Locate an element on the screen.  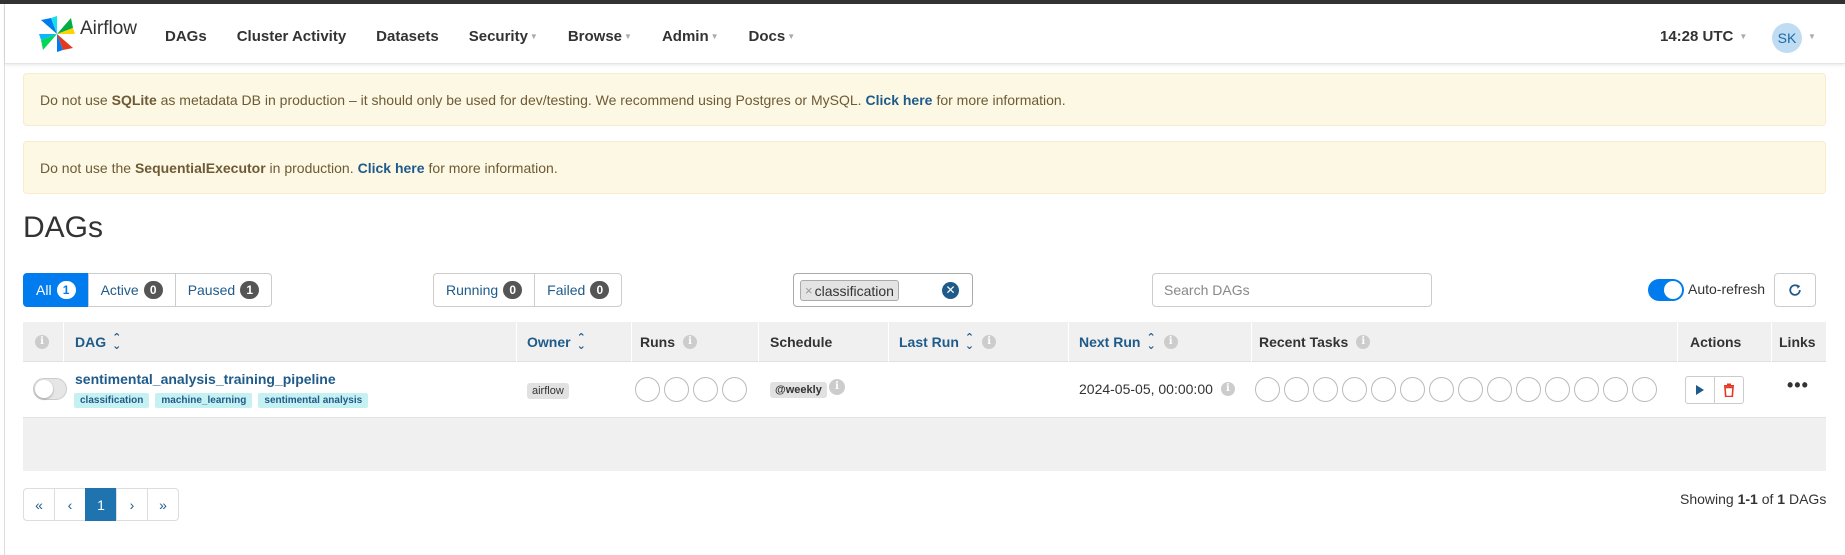
filter-paused-label: Paused is located at coordinates (211, 290).